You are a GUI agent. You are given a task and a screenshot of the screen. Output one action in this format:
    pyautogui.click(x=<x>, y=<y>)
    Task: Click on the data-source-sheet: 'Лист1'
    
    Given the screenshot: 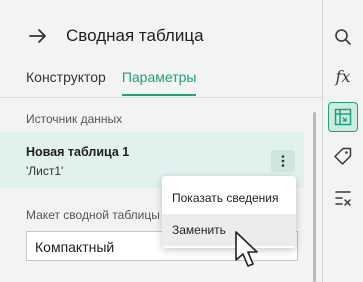 What is the action you would take?
    pyautogui.click(x=45, y=171)
    